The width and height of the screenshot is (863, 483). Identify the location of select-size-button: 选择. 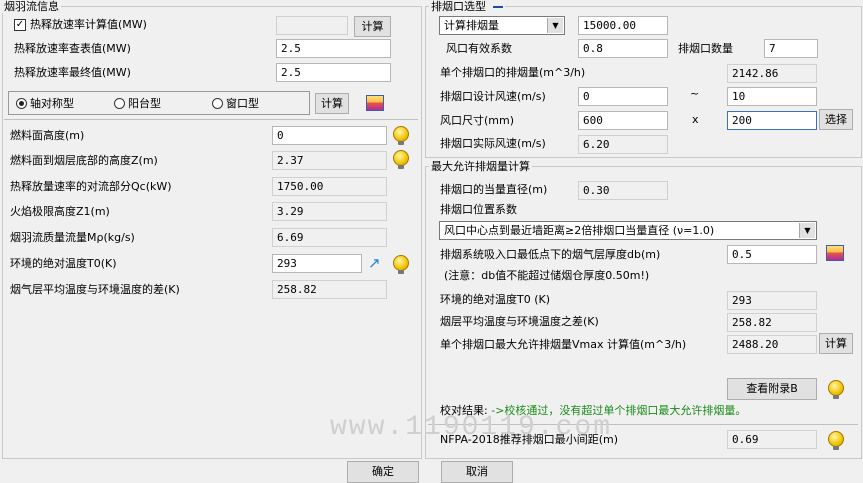
(836, 119).